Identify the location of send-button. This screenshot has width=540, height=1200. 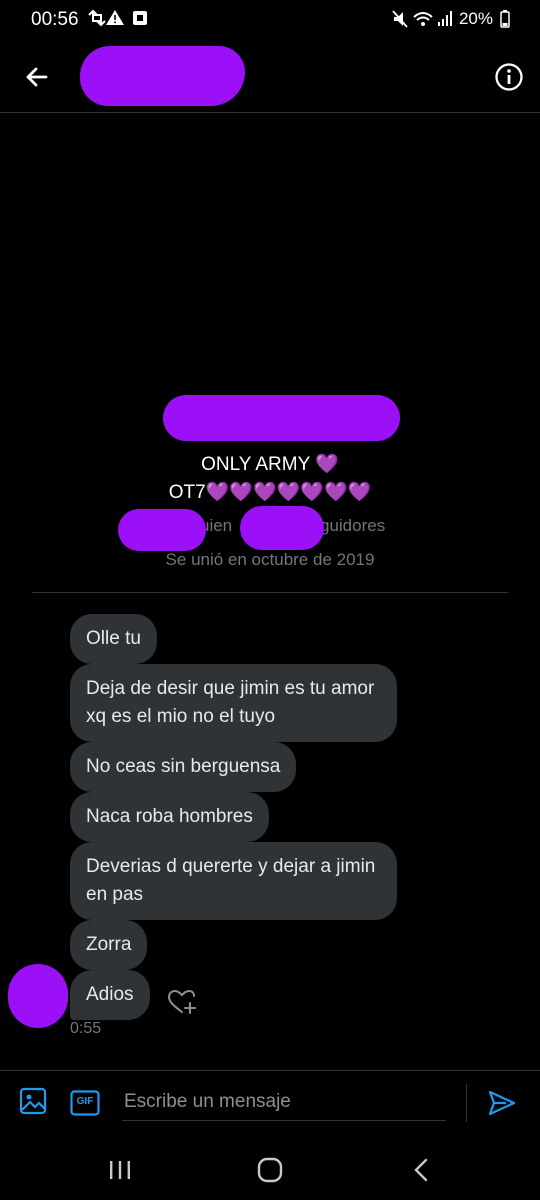
(502, 1103).